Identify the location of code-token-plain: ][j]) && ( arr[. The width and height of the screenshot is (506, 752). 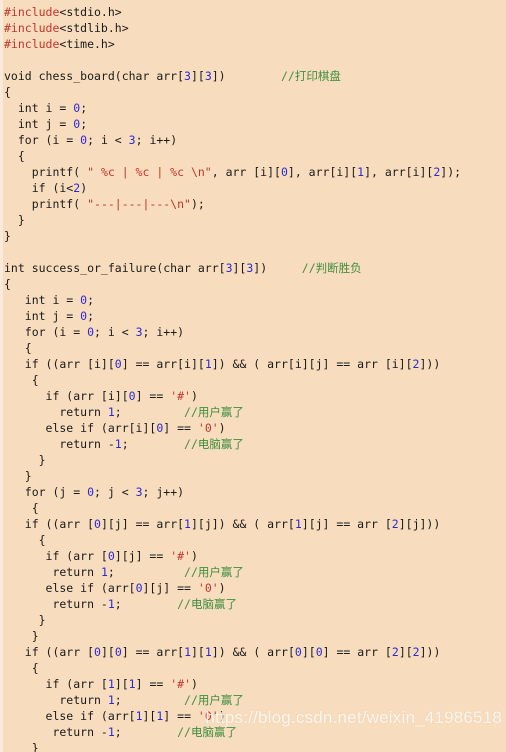
(242, 524).